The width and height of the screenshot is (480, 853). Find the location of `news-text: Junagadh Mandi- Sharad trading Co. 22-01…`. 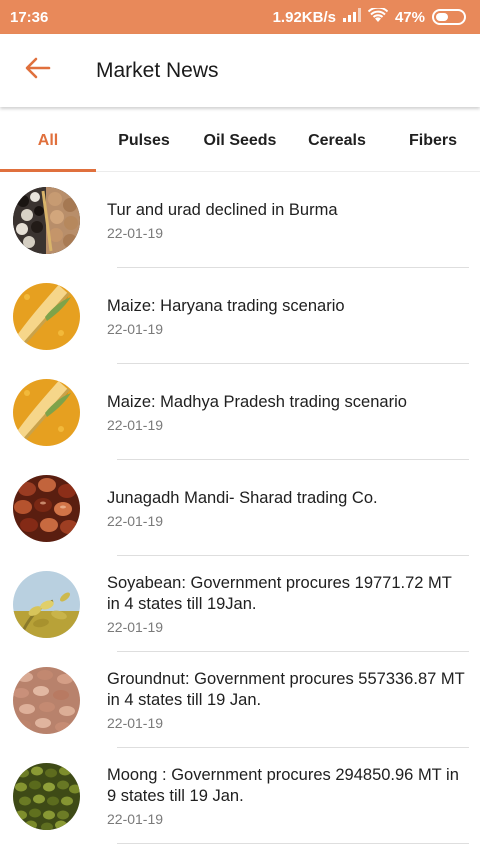

news-text: Junagadh Mandi- Sharad trading Co. 22-01… is located at coordinates (287, 508).